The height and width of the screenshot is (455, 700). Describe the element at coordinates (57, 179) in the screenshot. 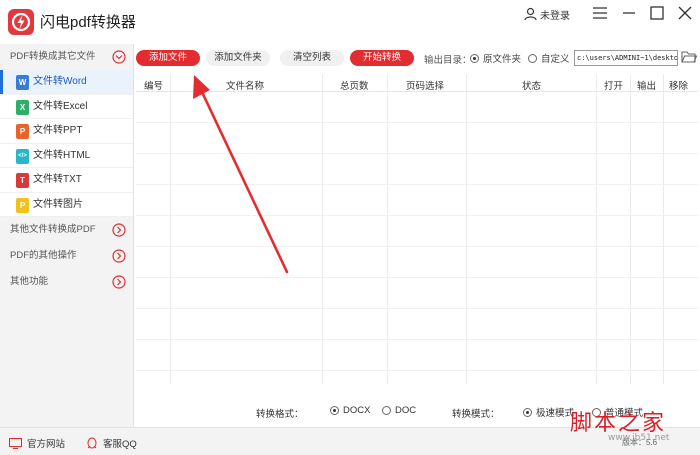

I see `sidebar-item-label: 文件转TXT` at that location.